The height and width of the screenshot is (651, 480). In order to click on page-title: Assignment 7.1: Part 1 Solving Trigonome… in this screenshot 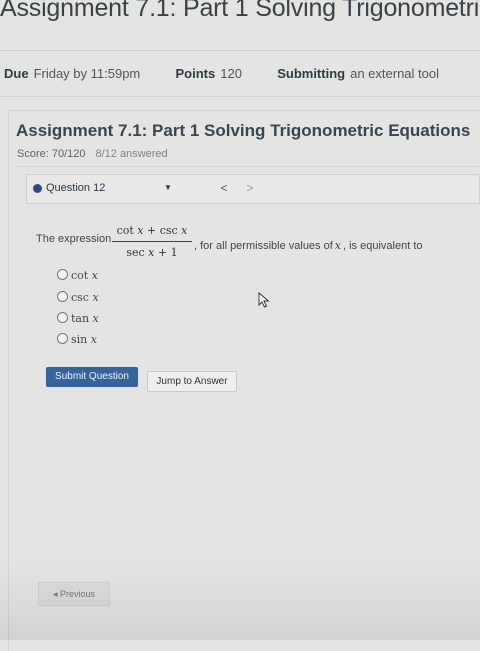, I will do `click(240, 11)`.